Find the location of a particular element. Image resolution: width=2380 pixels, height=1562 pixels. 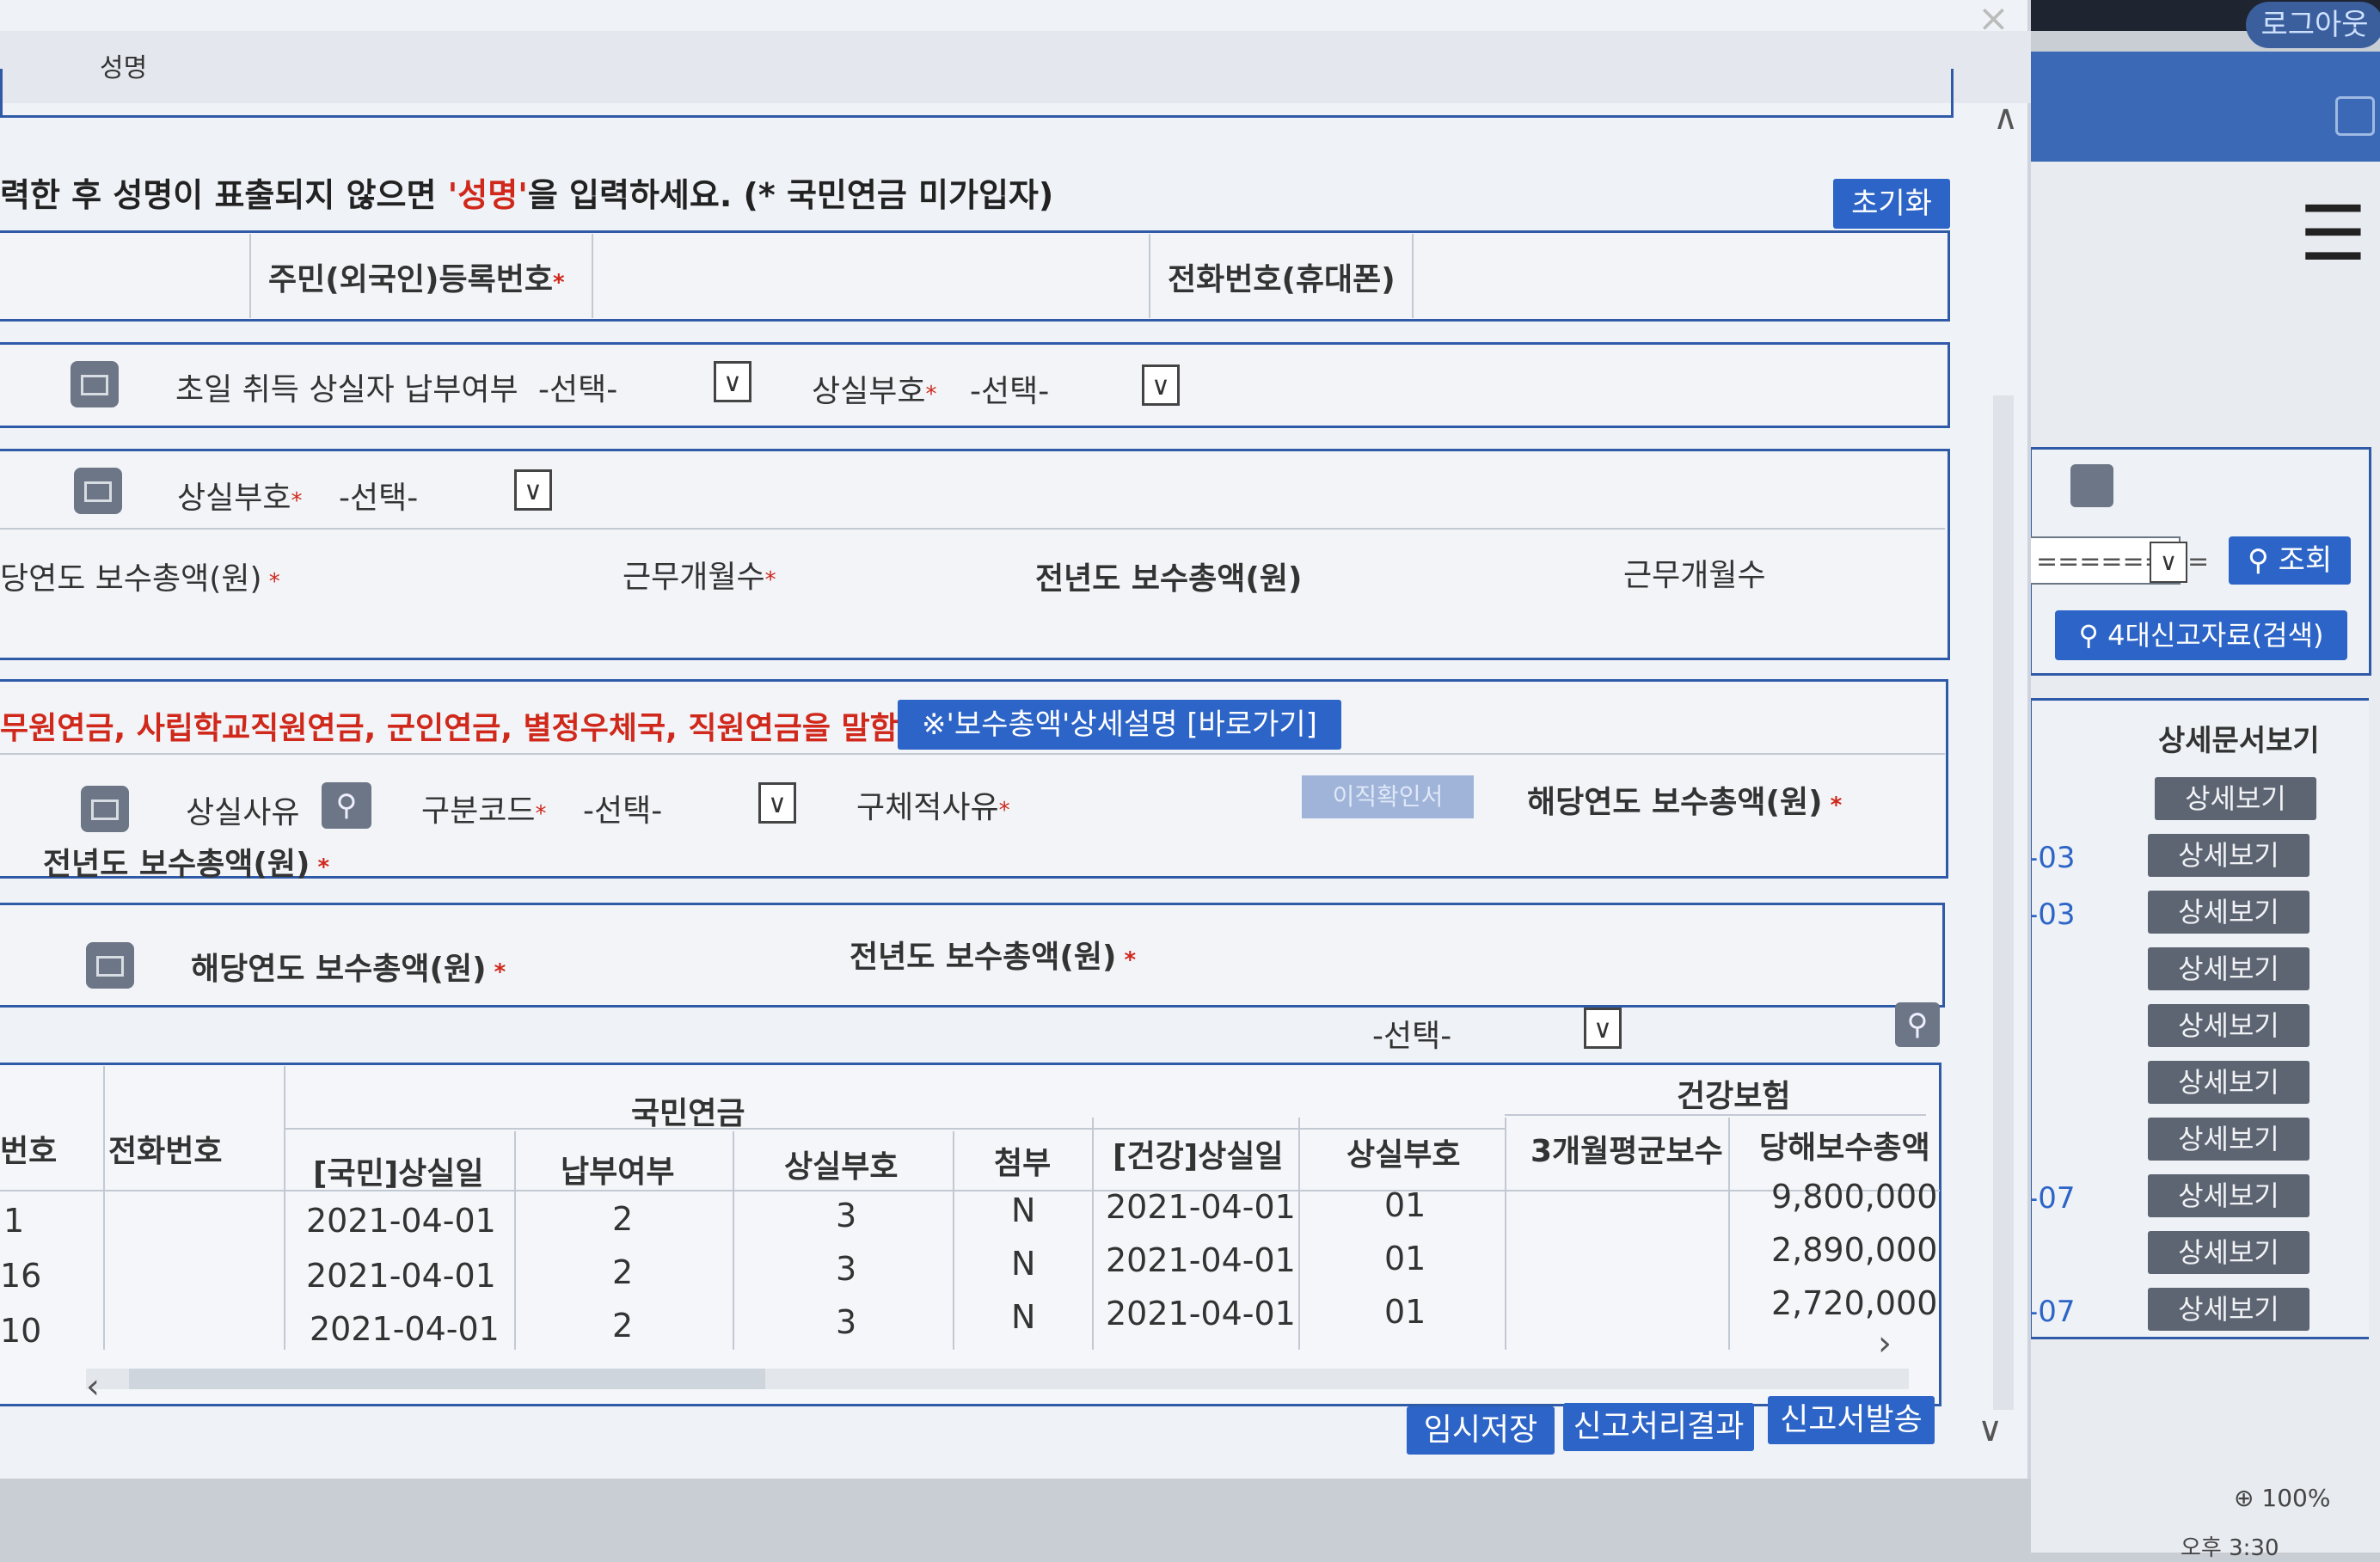

prev-year-total-text: 전년도 보수총액(원) is located at coordinates (176, 864).